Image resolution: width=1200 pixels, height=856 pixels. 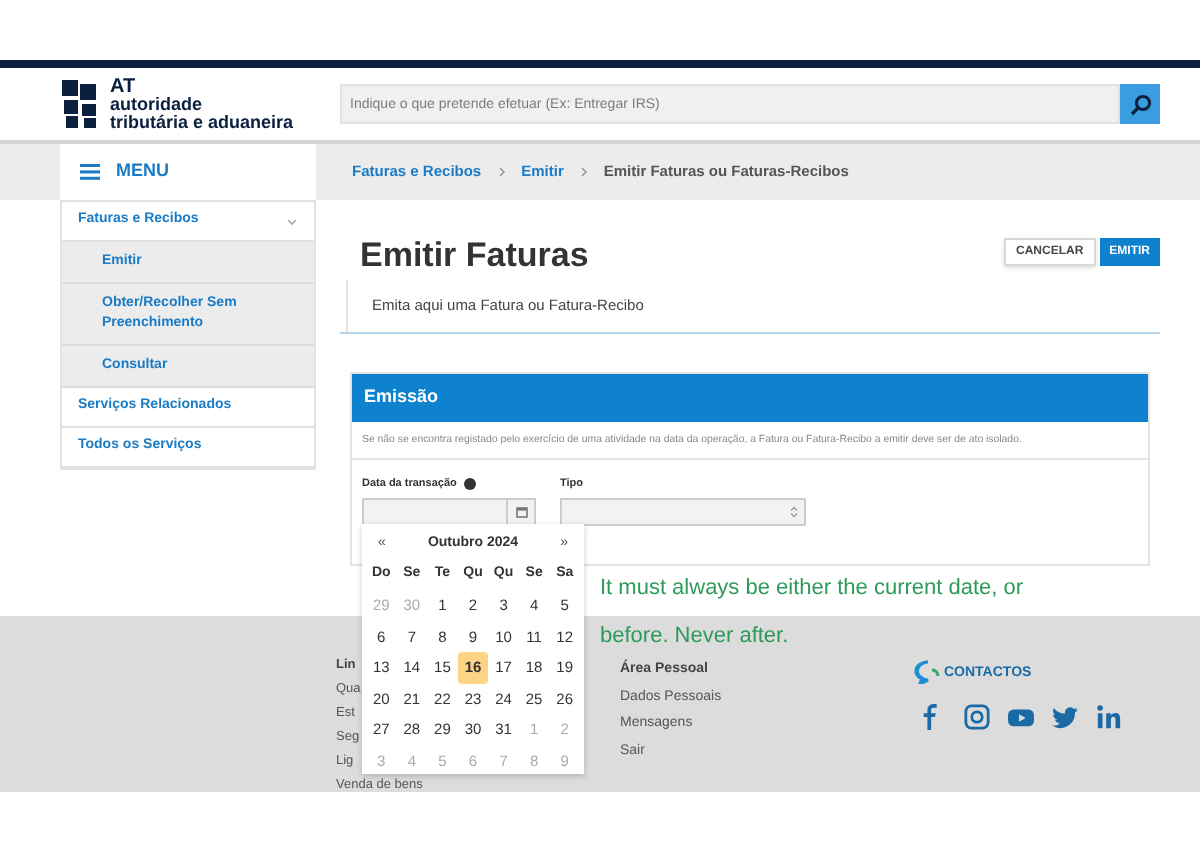 What do you see at coordinates (928, 672) in the screenshot?
I see `chat-bubble-icon` at bounding box center [928, 672].